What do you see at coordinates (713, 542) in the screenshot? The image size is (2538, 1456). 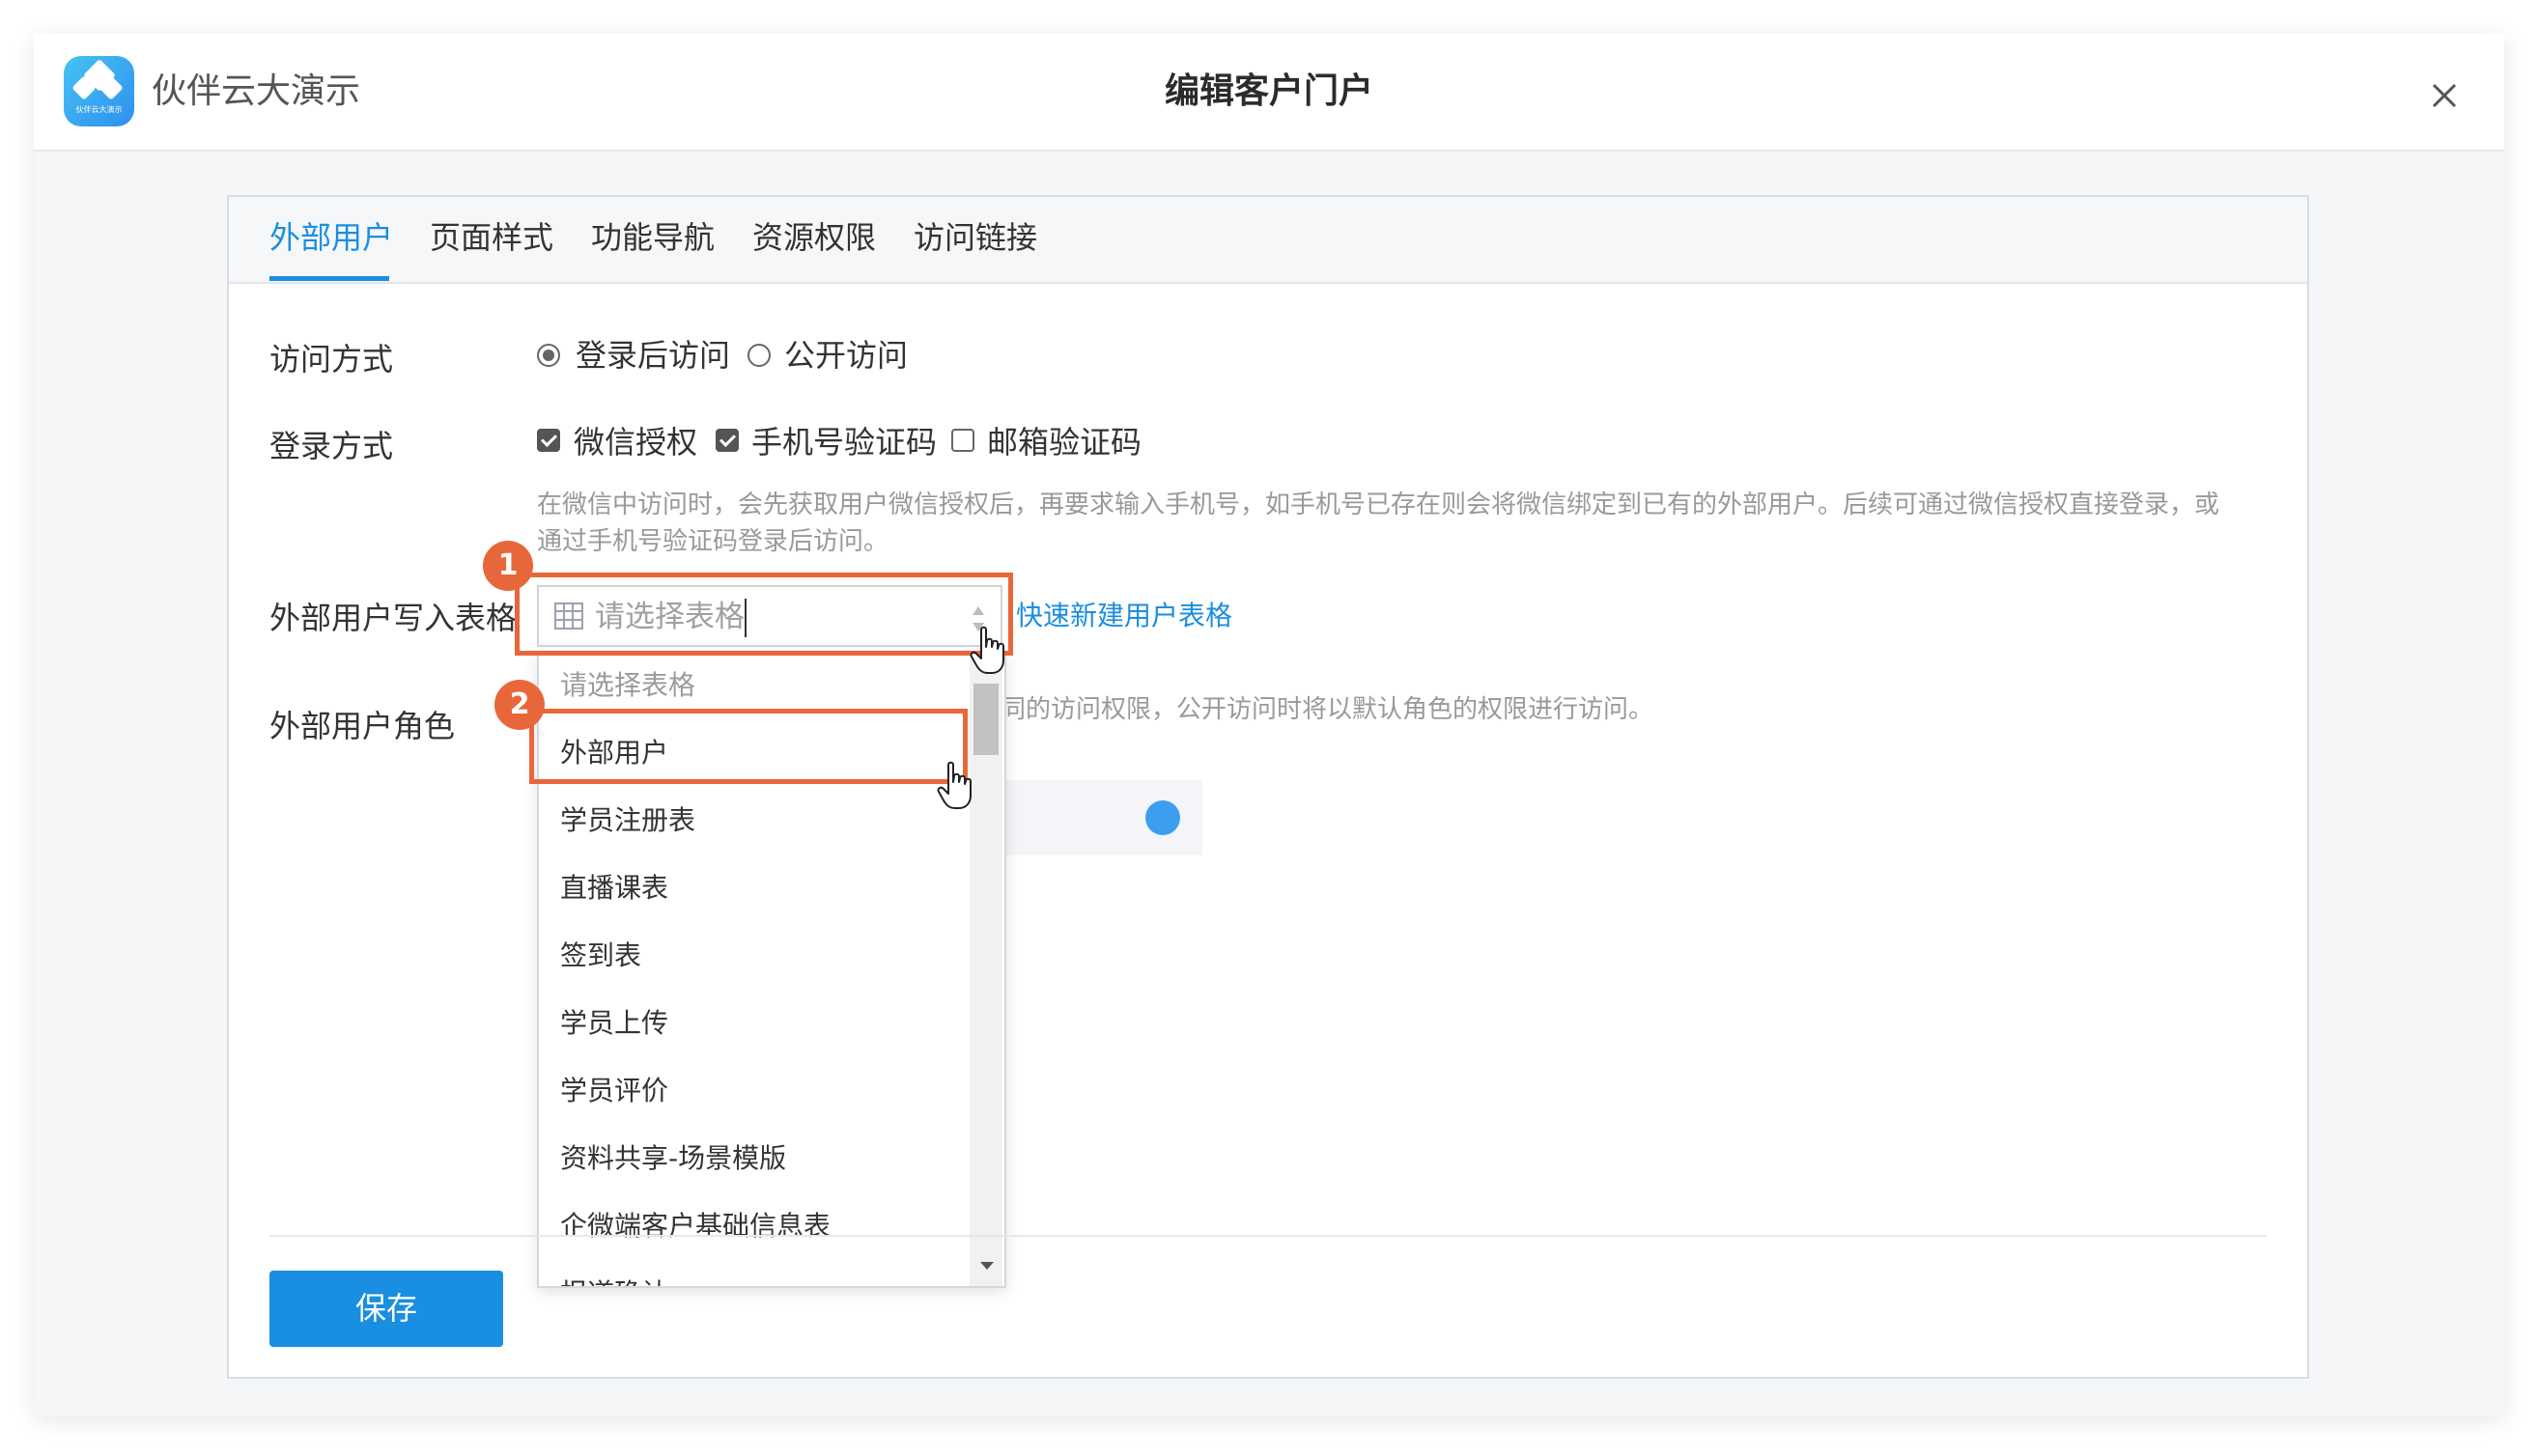 I see `login-hint-line2: 通过手机号验证码登录后访问。` at bounding box center [713, 542].